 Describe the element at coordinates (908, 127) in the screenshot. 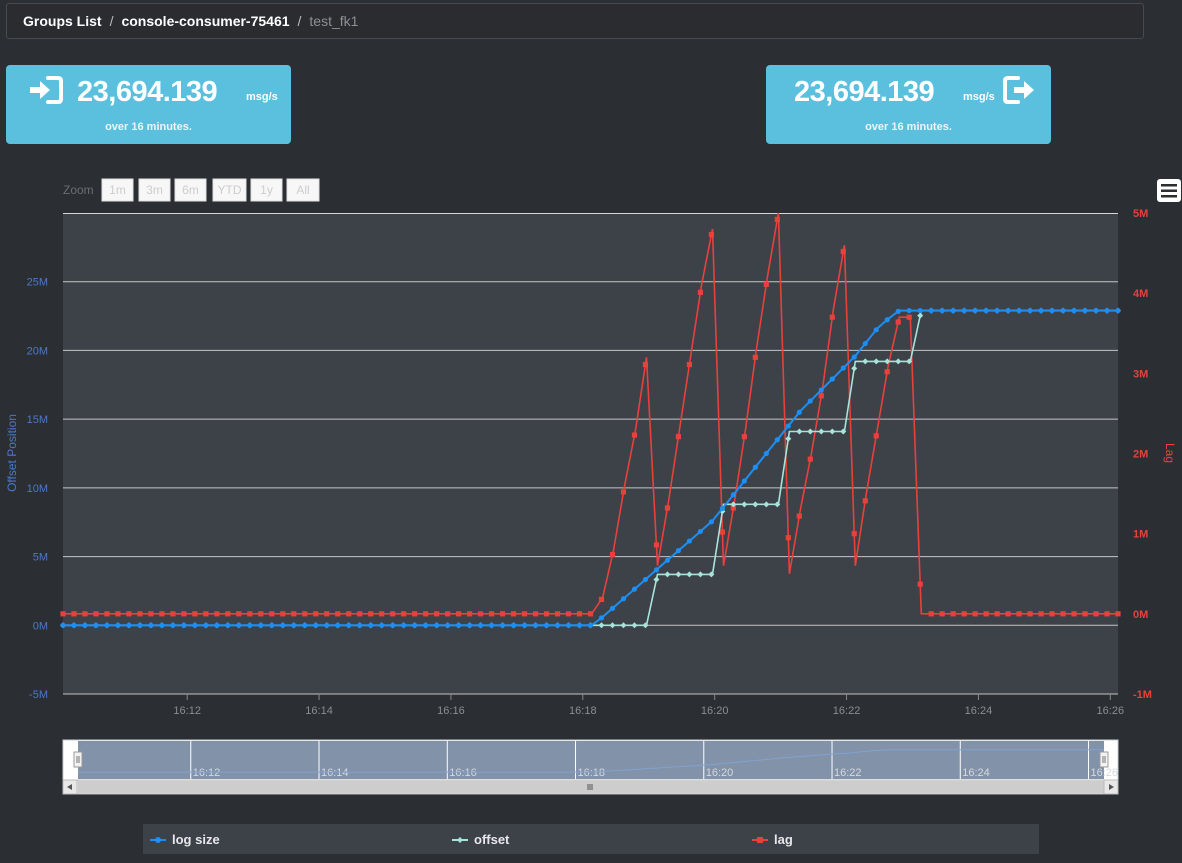

I see `outgoing-rate-note: over 16 minutes.` at that location.